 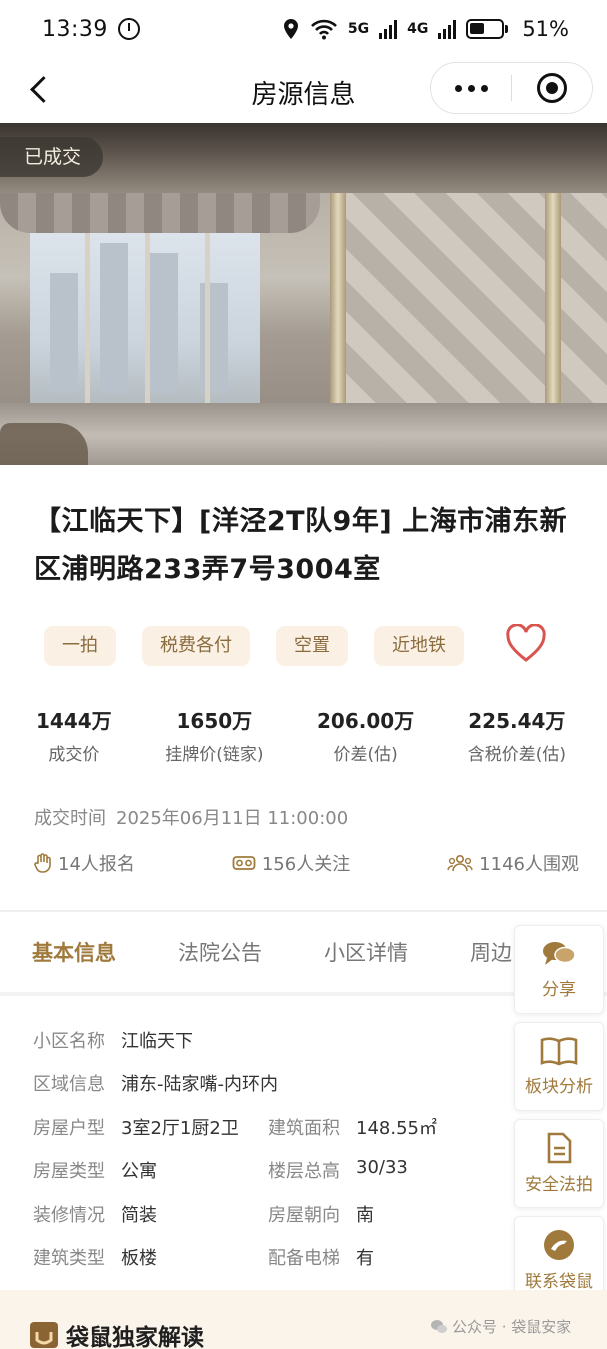 What do you see at coordinates (74, 721) in the screenshot?
I see `stat-value: 1444万` at bounding box center [74, 721].